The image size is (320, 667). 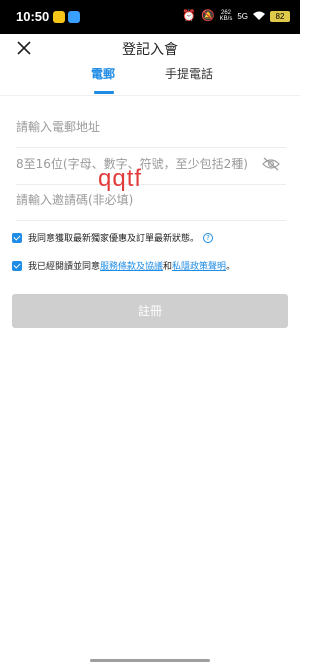 What do you see at coordinates (236, 16) in the screenshot?
I see `status-icons: ⏰ 🔕 262 KB/s 5G 82` at bounding box center [236, 16].